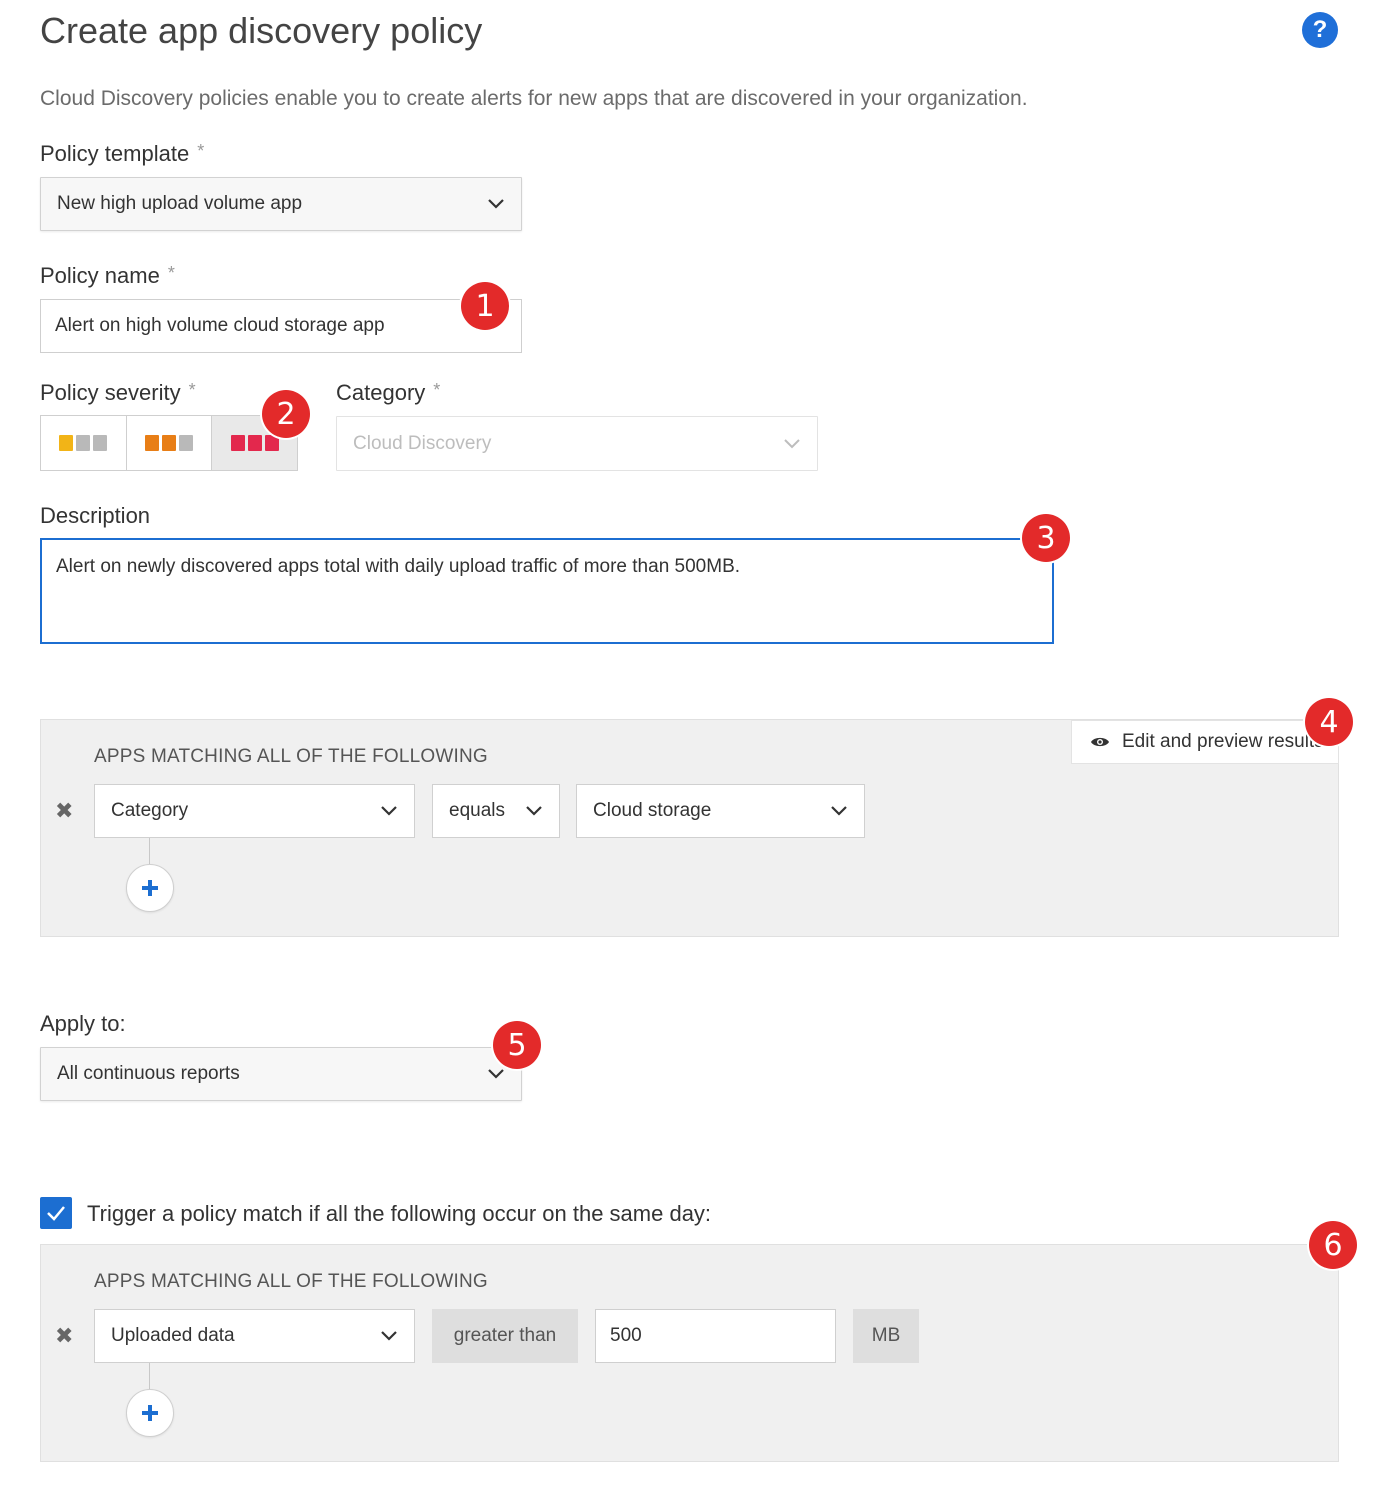 The width and height of the screenshot is (1400, 1496). I want to click on trigger-checkbox, so click(56, 1213).